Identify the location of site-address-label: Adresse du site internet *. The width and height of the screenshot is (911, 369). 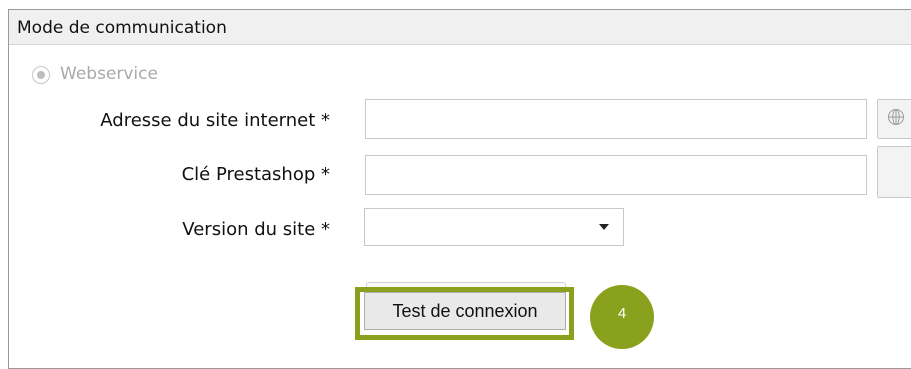
(215, 120).